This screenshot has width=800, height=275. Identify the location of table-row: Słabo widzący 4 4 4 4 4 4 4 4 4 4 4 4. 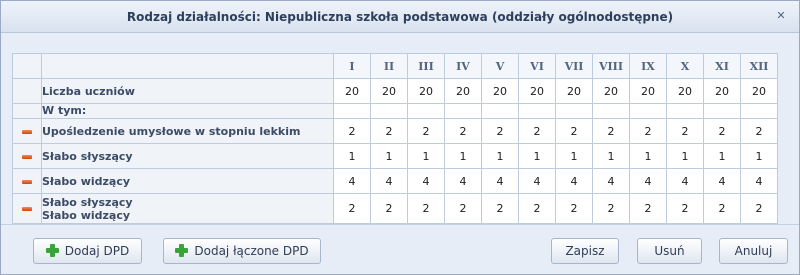
(395, 181).